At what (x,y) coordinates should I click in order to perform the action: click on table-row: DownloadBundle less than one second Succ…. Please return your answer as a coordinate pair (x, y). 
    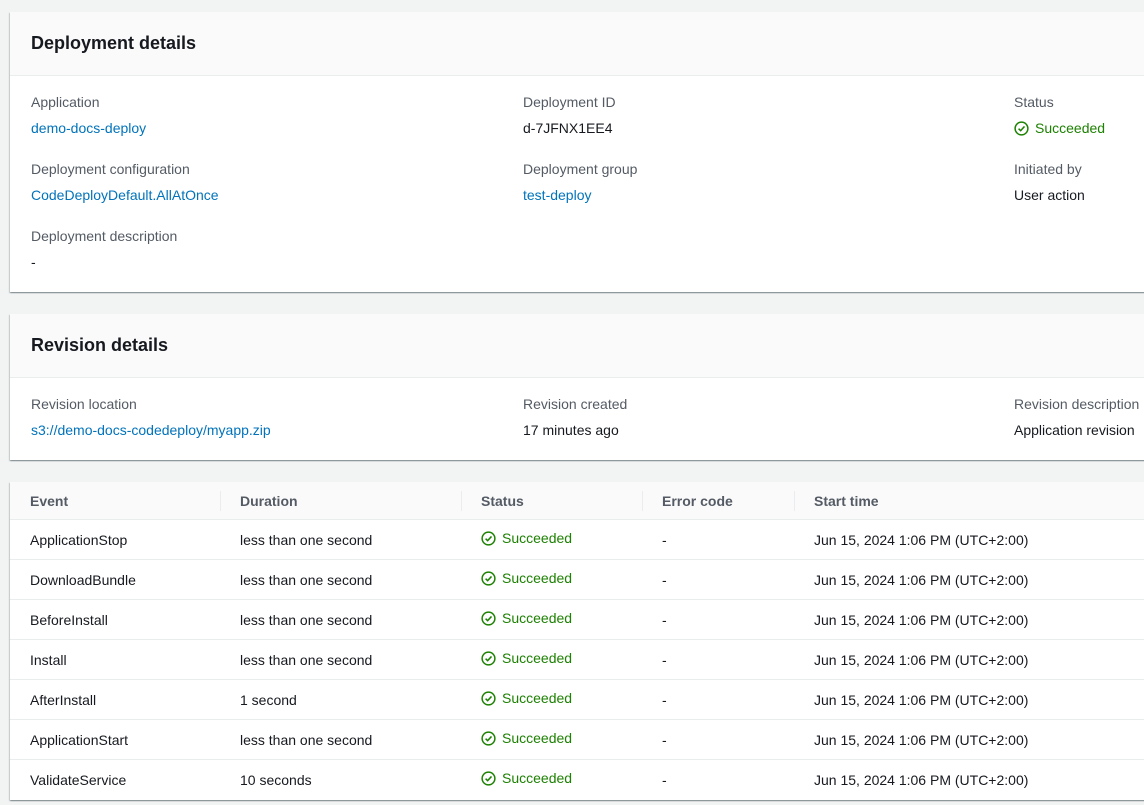
    Looking at the image, I should click on (577, 579).